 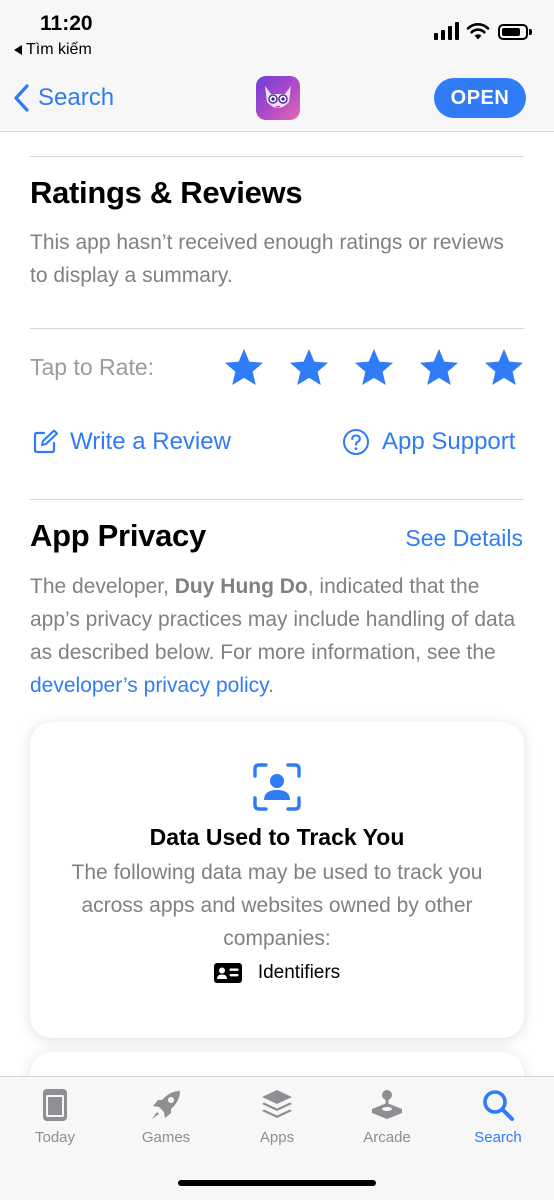 What do you see at coordinates (277, 35) in the screenshot?
I see `status-bar: 11:20 Tìm kiếm` at bounding box center [277, 35].